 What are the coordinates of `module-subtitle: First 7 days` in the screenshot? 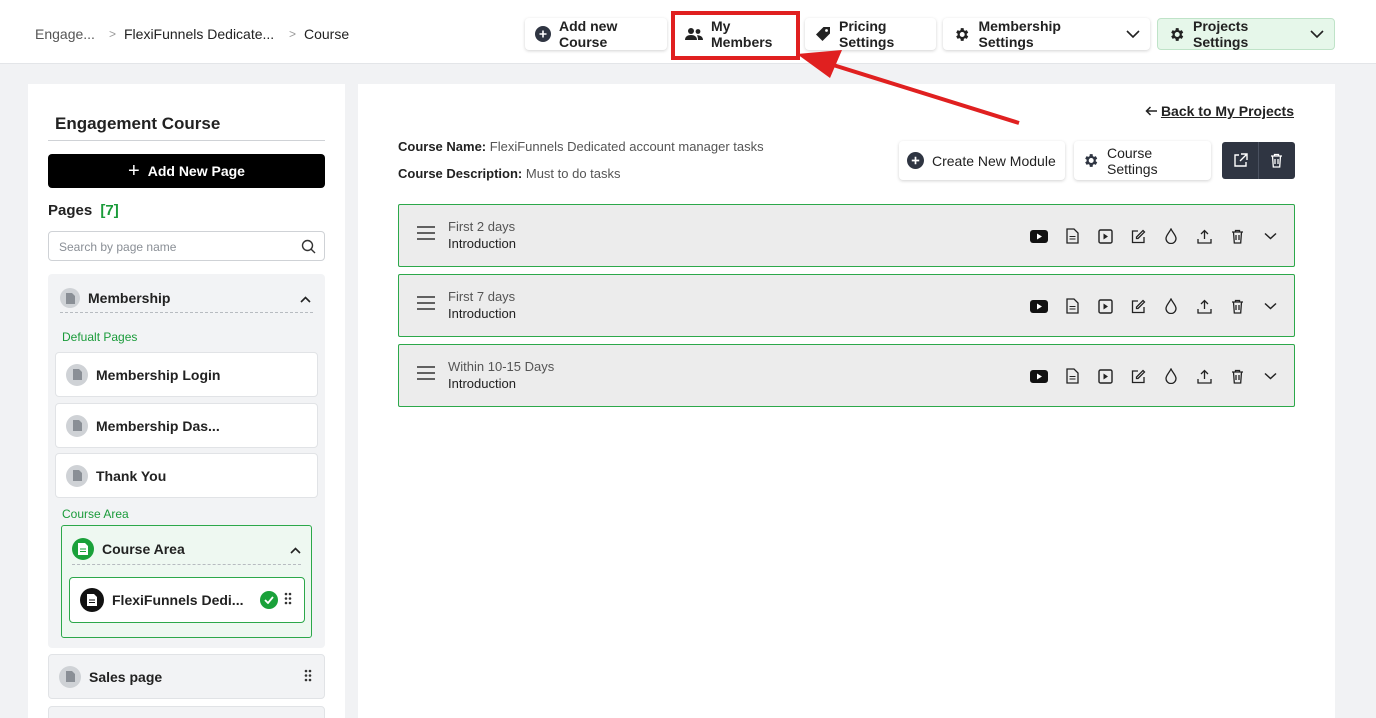 It's located at (482, 296).